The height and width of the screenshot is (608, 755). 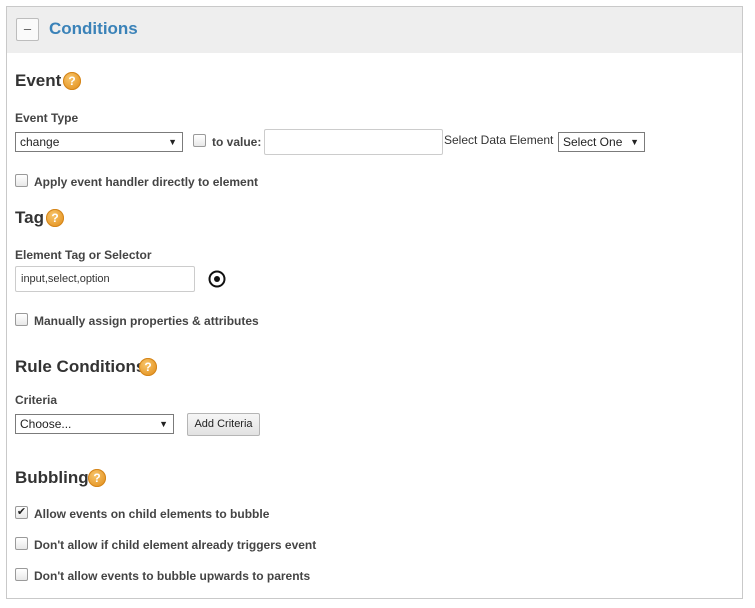 I want to click on manual-assign-checkbox, so click(x=21, y=319).